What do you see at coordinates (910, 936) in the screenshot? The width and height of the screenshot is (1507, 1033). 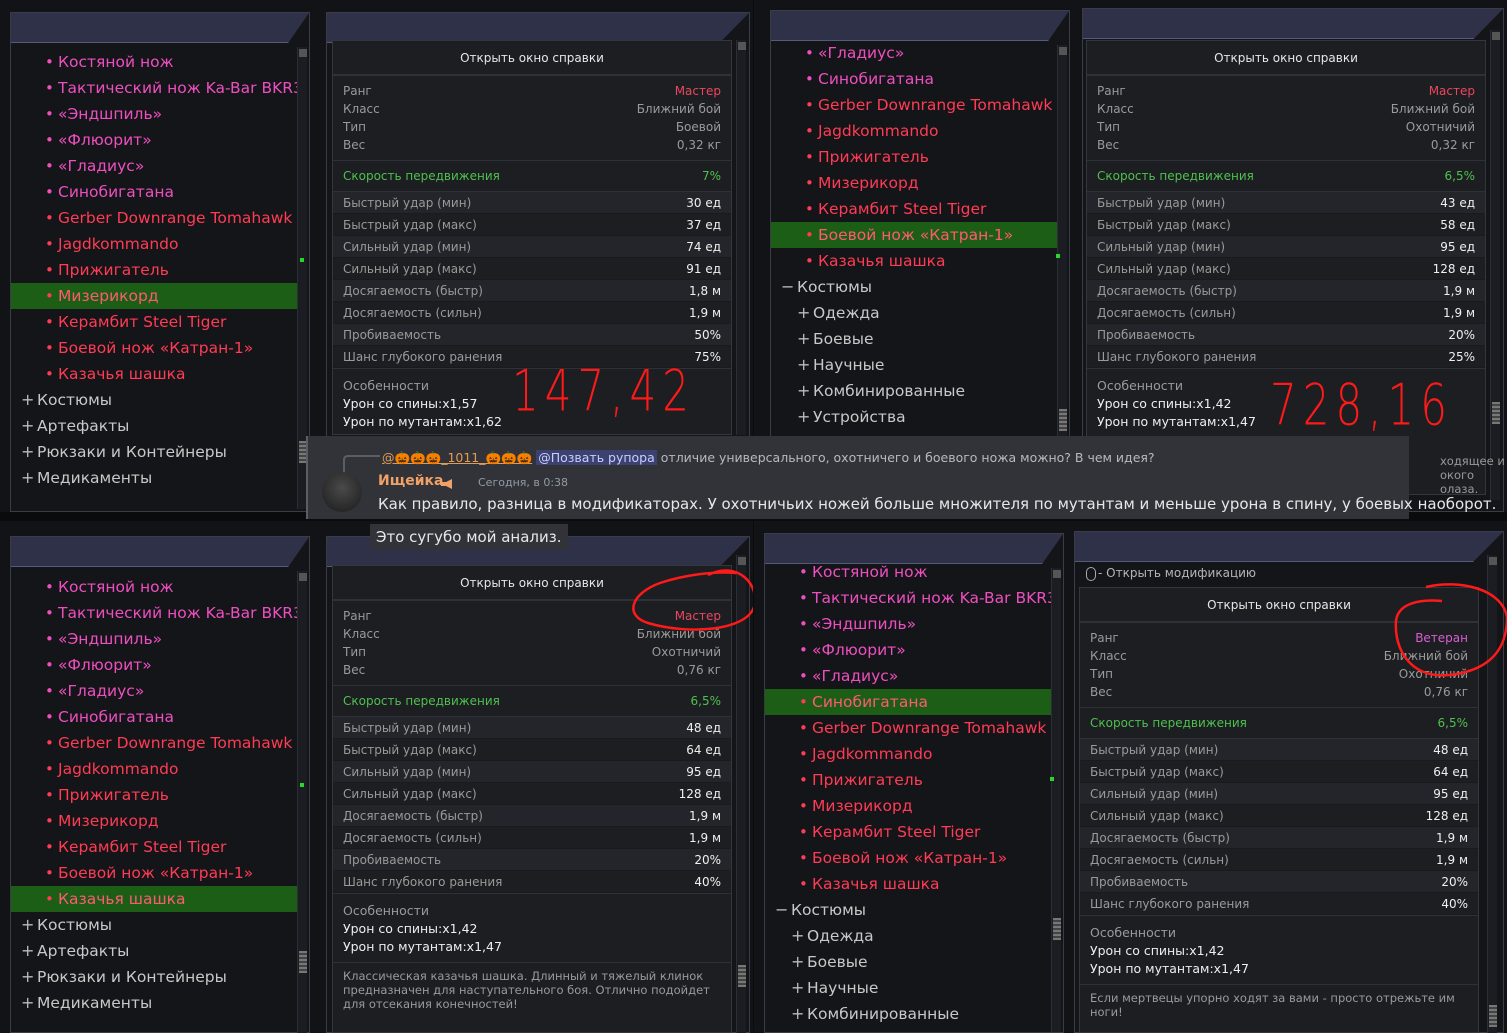 I see `category-item: + Одежда` at bounding box center [910, 936].